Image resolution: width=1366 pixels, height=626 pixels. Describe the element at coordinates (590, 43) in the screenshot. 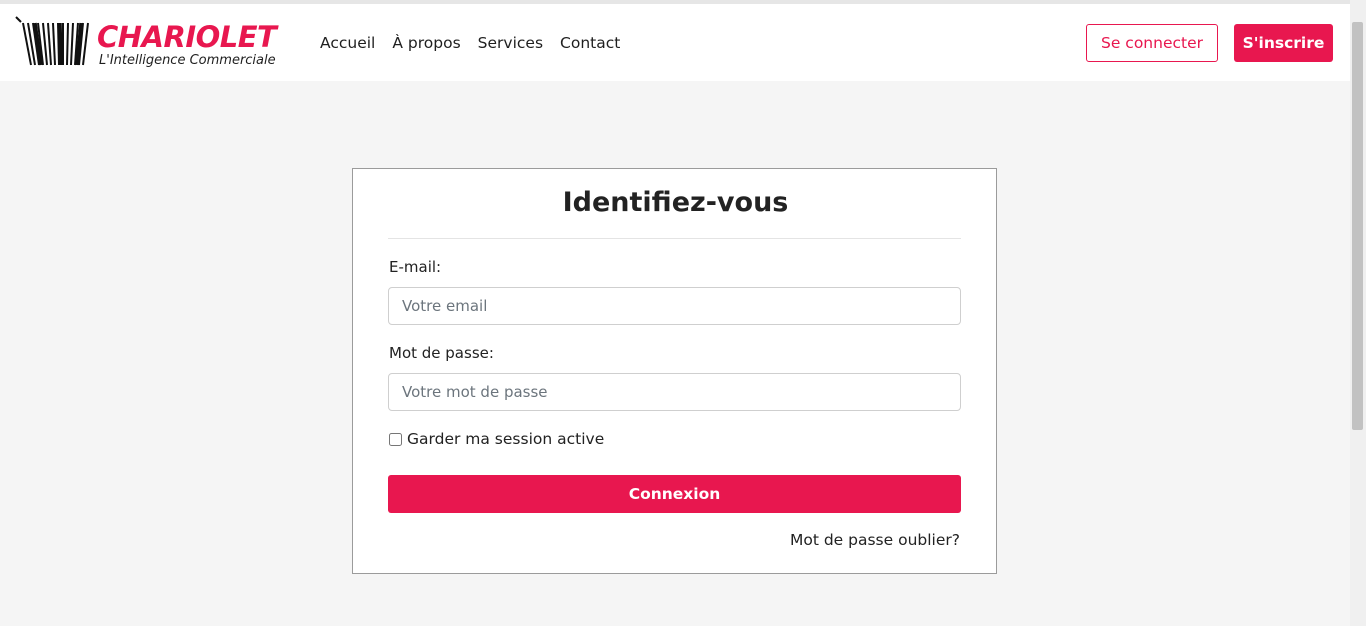

I see `nav-link-contact: Contact` at that location.